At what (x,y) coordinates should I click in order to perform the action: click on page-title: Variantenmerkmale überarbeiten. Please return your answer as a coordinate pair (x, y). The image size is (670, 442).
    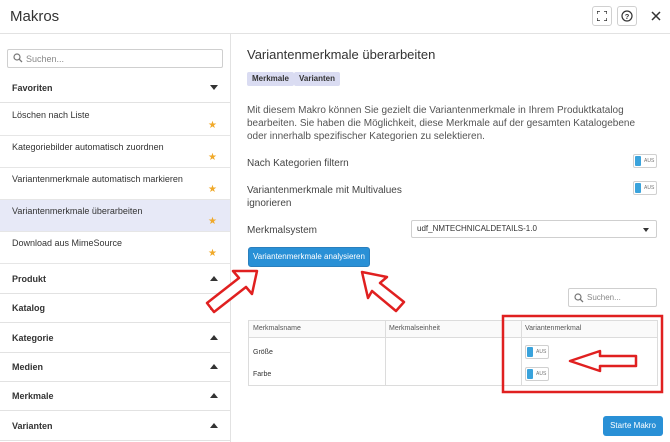
    Looking at the image, I should click on (341, 54).